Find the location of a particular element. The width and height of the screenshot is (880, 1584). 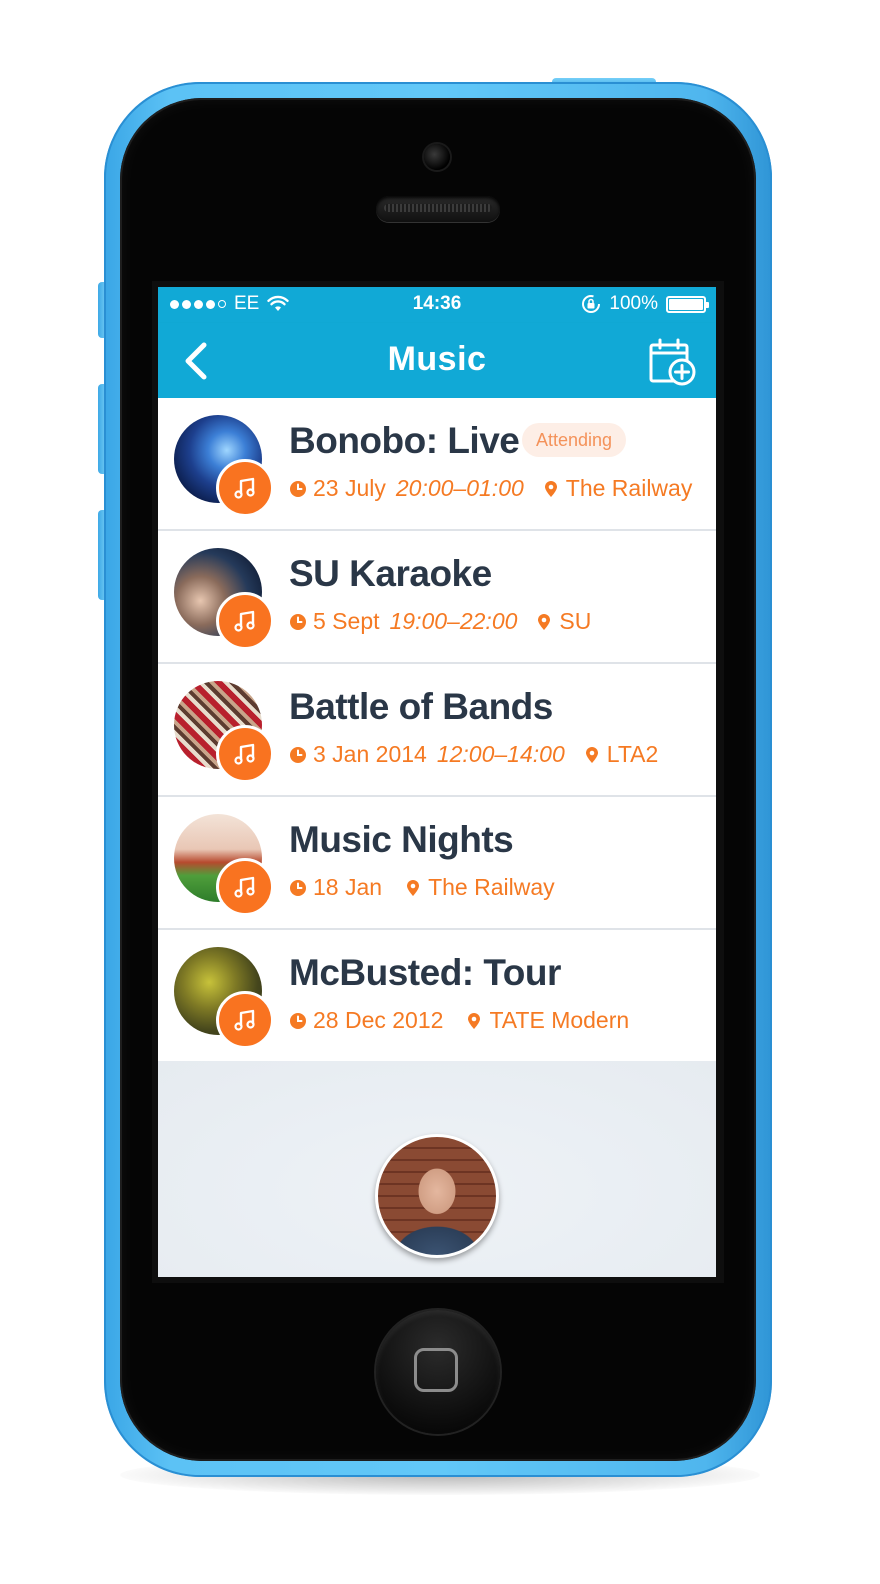

battery-icon is located at coordinates (687, 304).